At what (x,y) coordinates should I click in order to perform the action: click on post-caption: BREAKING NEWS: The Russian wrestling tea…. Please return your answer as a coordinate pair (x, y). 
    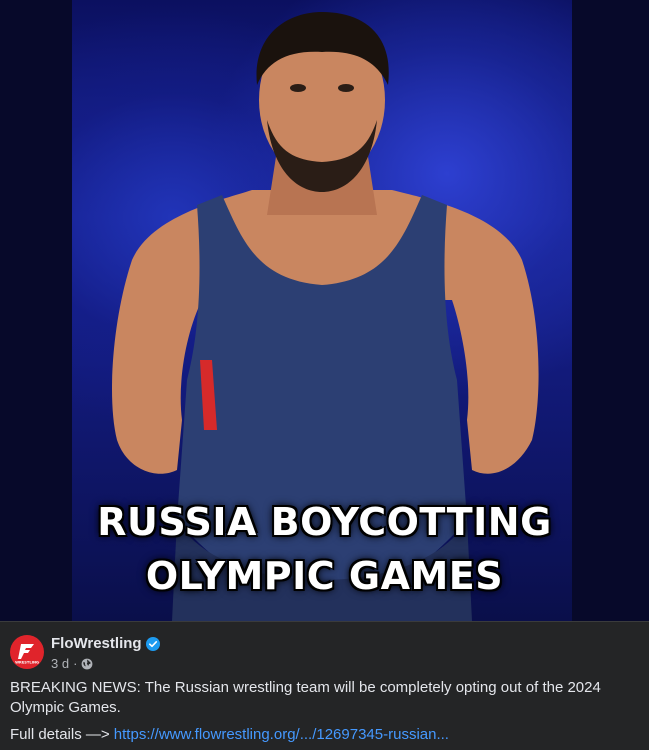
    Looking at the image, I should click on (305, 697).